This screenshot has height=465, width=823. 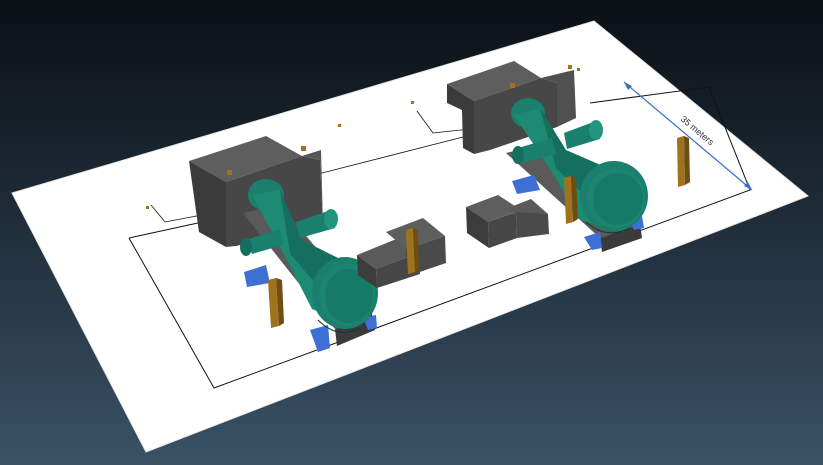 What do you see at coordinates (681, 161) in the screenshot?
I see `post-front` at bounding box center [681, 161].